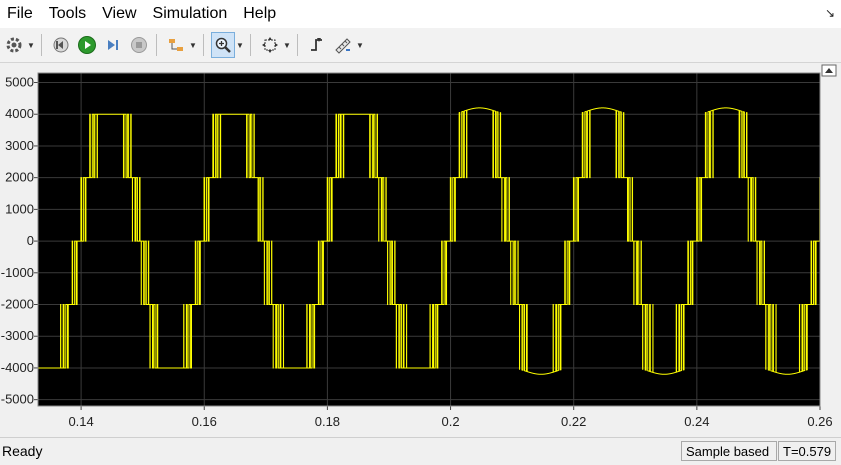 Image resolution: width=841 pixels, height=465 pixels. Describe the element at coordinates (19, 177) in the screenshot. I see `y-tick-label: 2000` at that location.